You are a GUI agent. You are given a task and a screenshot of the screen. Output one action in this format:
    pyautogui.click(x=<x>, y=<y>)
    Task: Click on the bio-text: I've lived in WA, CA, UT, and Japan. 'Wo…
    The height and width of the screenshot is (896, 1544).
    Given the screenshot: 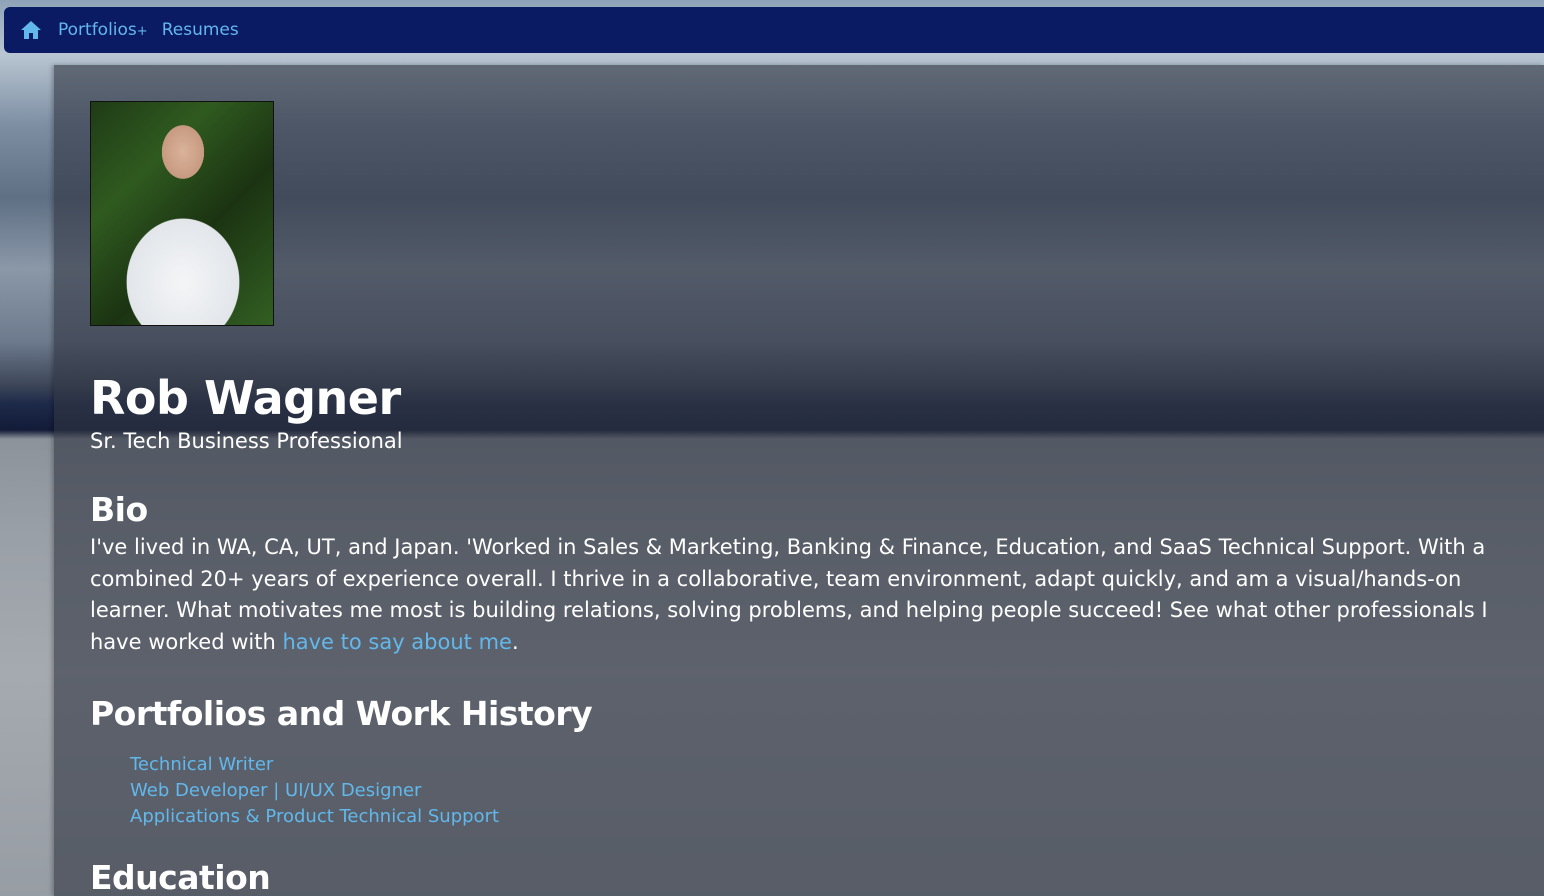 What is the action you would take?
    pyautogui.click(x=802, y=595)
    